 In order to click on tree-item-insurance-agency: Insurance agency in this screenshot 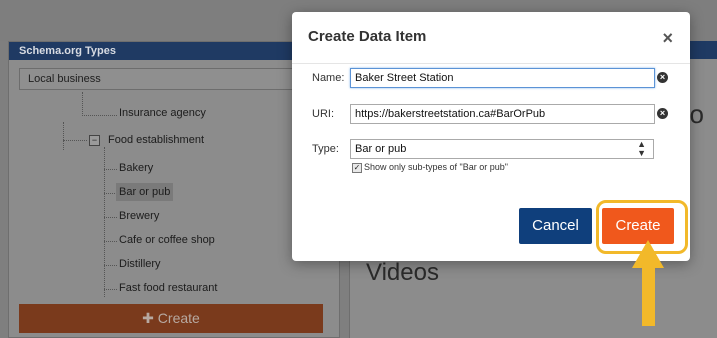, I will do `click(162, 113)`.